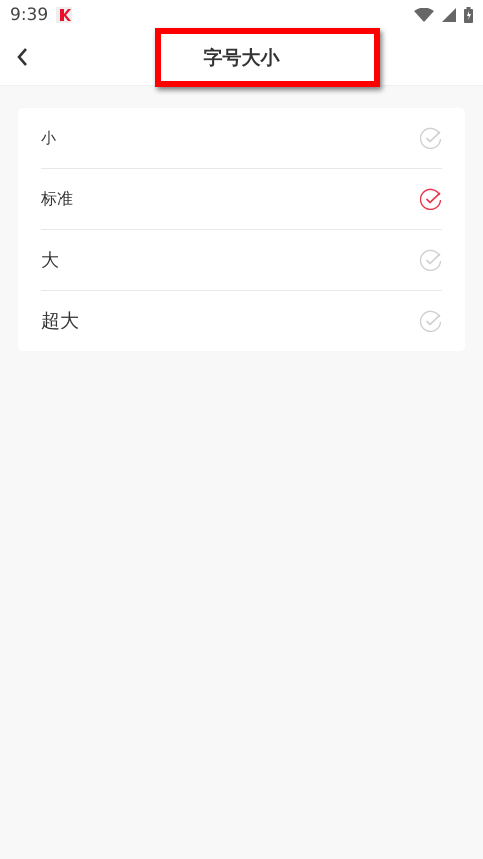 This screenshot has width=483, height=859. Describe the element at coordinates (449, 15) in the screenshot. I see `signal-icon` at that location.